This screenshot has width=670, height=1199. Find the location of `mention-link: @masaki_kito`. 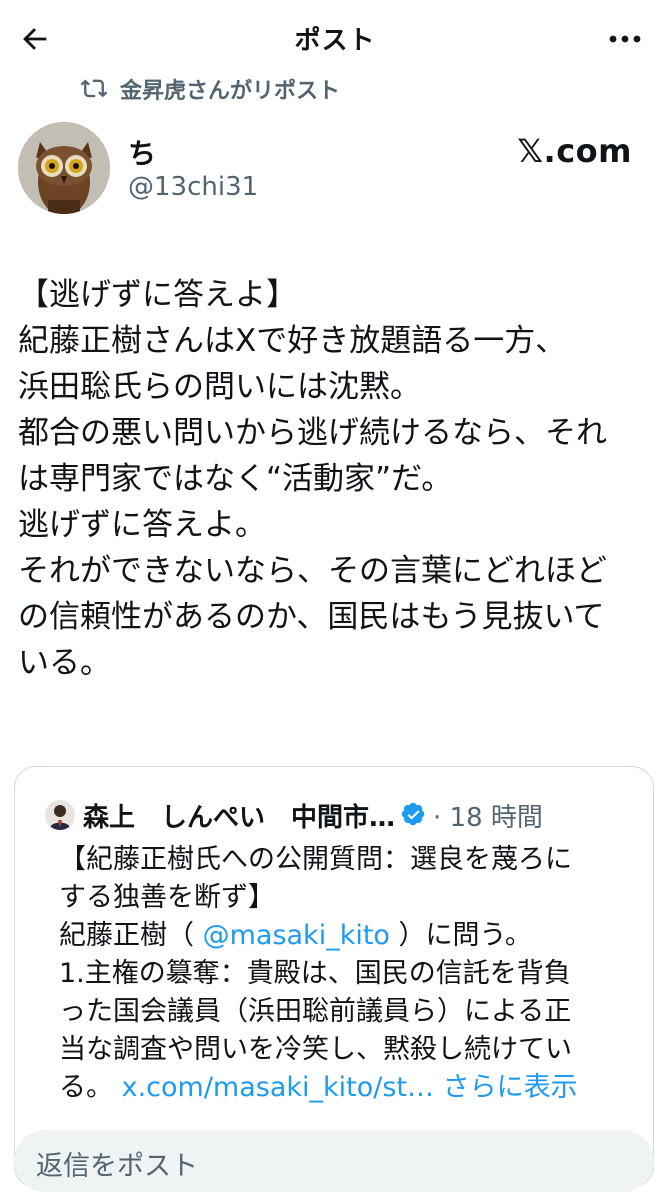

mention-link: @masaki_kito is located at coordinates (296, 935).